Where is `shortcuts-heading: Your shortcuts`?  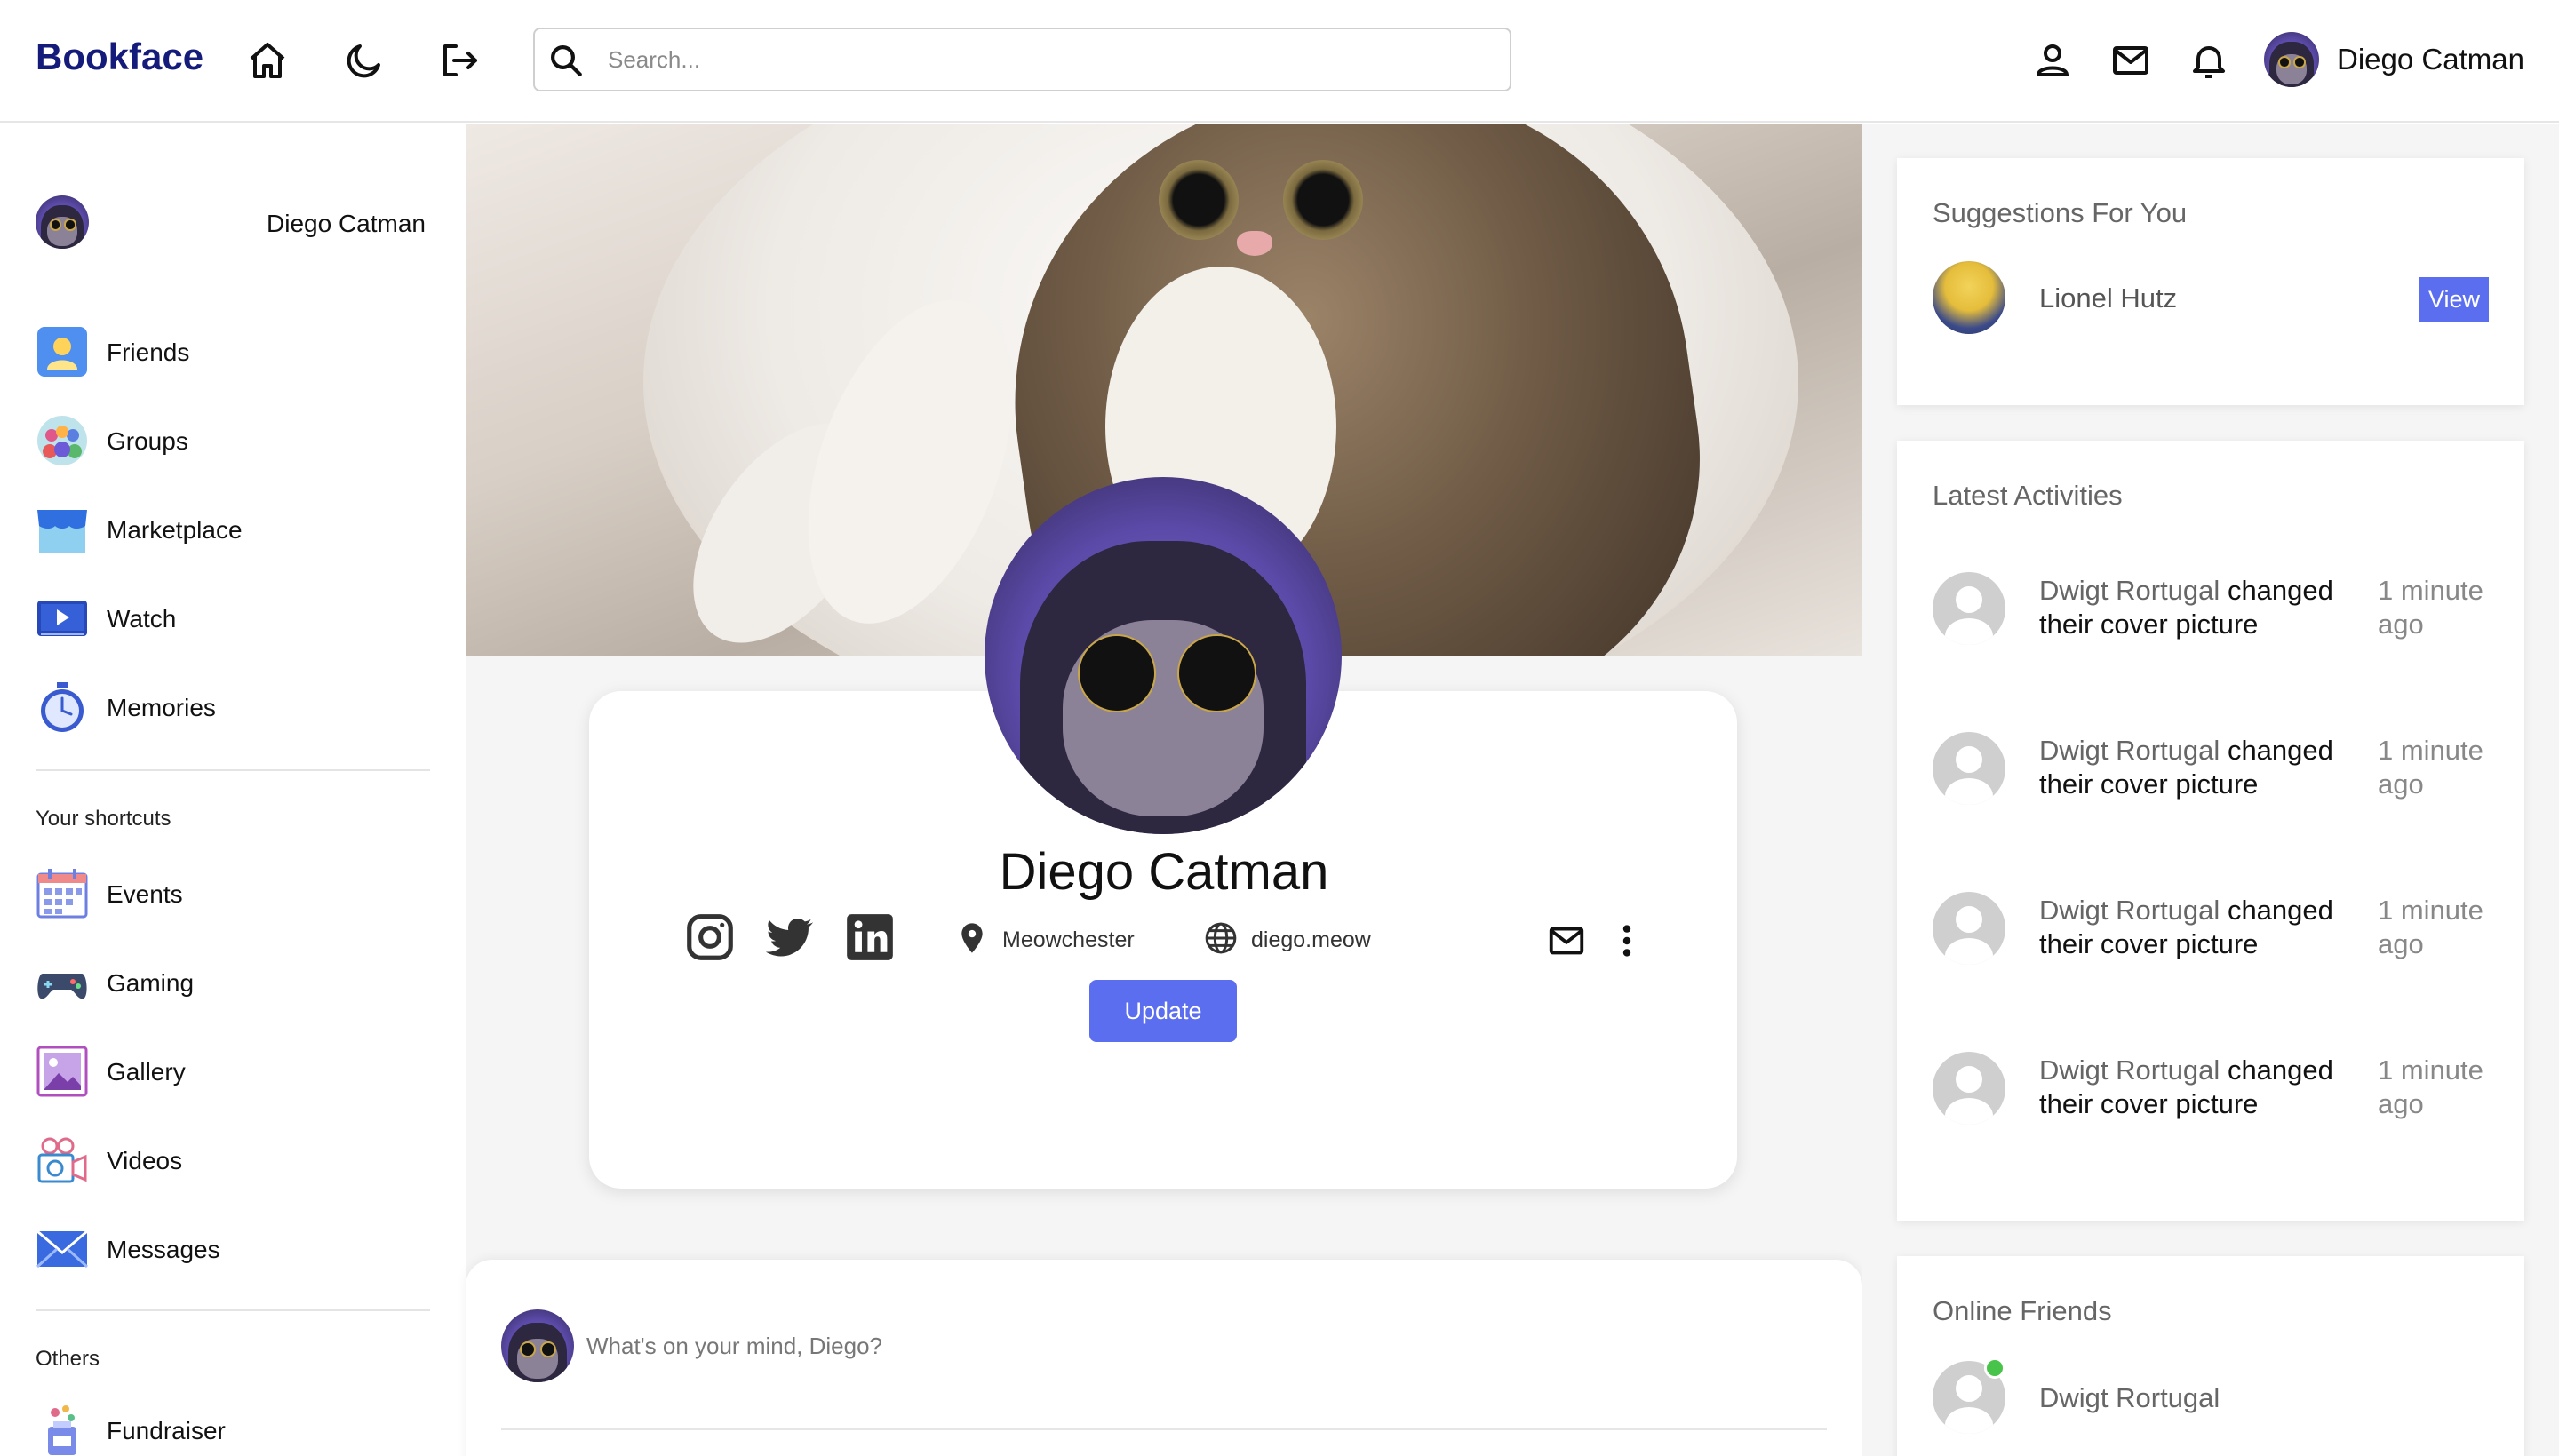
shortcuts-heading: Your shortcuts is located at coordinates (103, 819).